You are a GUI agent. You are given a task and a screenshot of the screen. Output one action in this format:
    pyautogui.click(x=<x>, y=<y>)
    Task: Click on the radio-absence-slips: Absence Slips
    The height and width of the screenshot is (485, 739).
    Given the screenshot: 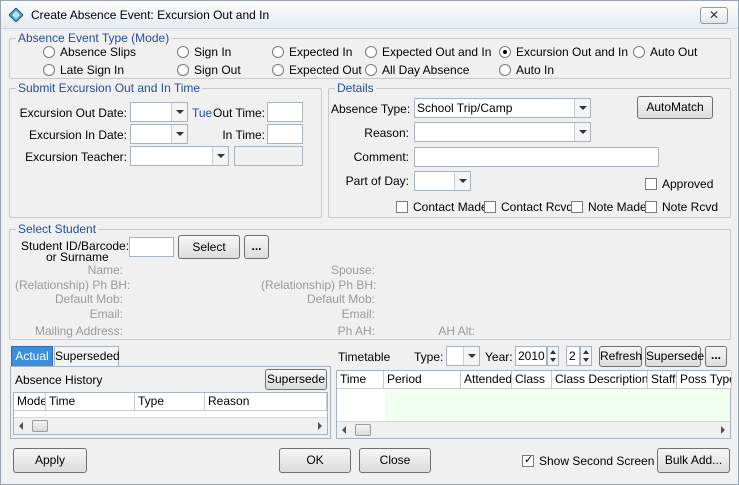 What is the action you would take?
    pyautogui.click(x=89, y=52)
    